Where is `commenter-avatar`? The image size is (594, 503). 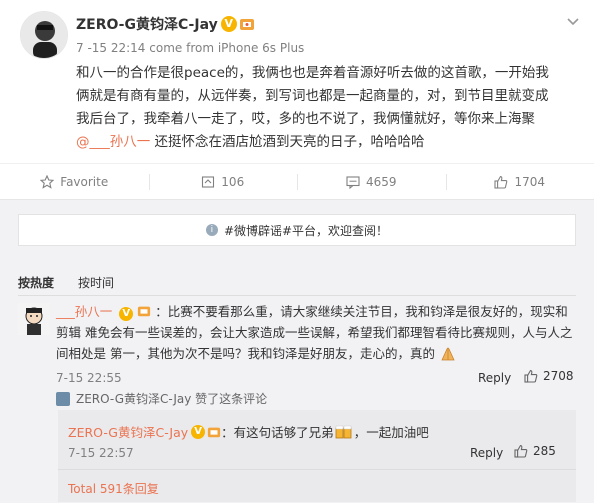 commenter-avatar is located at coordinates (34, 319).